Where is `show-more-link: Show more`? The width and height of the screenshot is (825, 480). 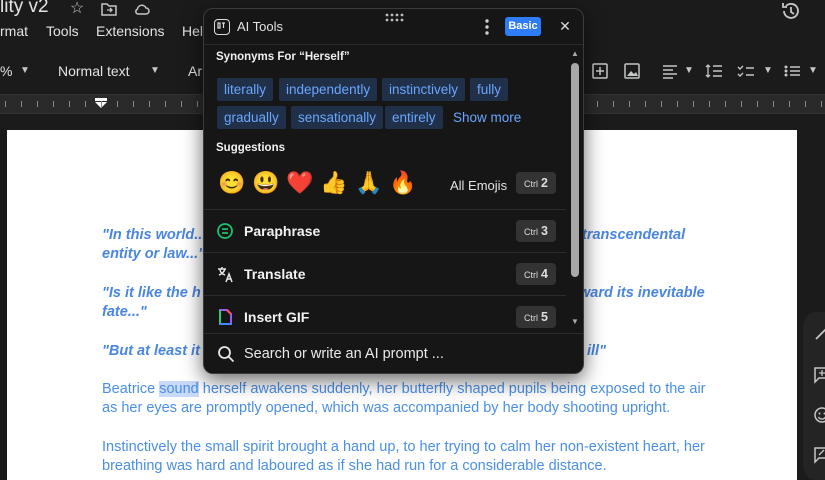
show-more-link: Show more is located at coordinates (487, 117).